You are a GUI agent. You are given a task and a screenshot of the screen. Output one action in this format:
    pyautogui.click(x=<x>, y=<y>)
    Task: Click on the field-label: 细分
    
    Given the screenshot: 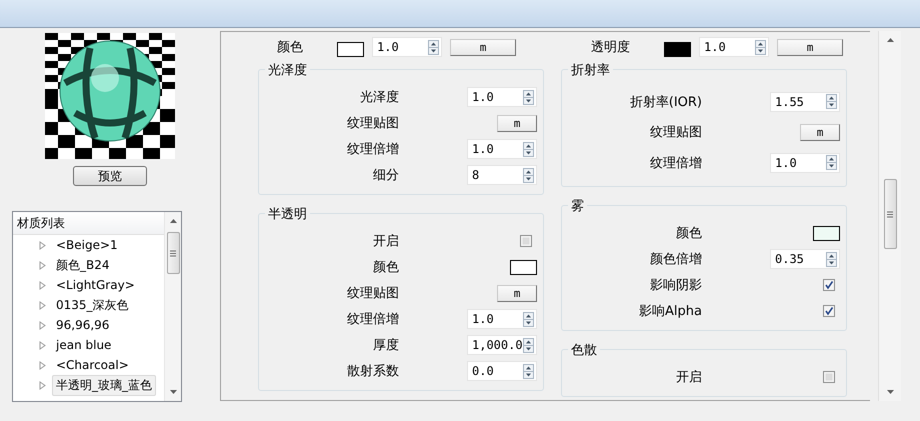 What is the action you would take?
    pyautogui.click(x=385, y=175)
    